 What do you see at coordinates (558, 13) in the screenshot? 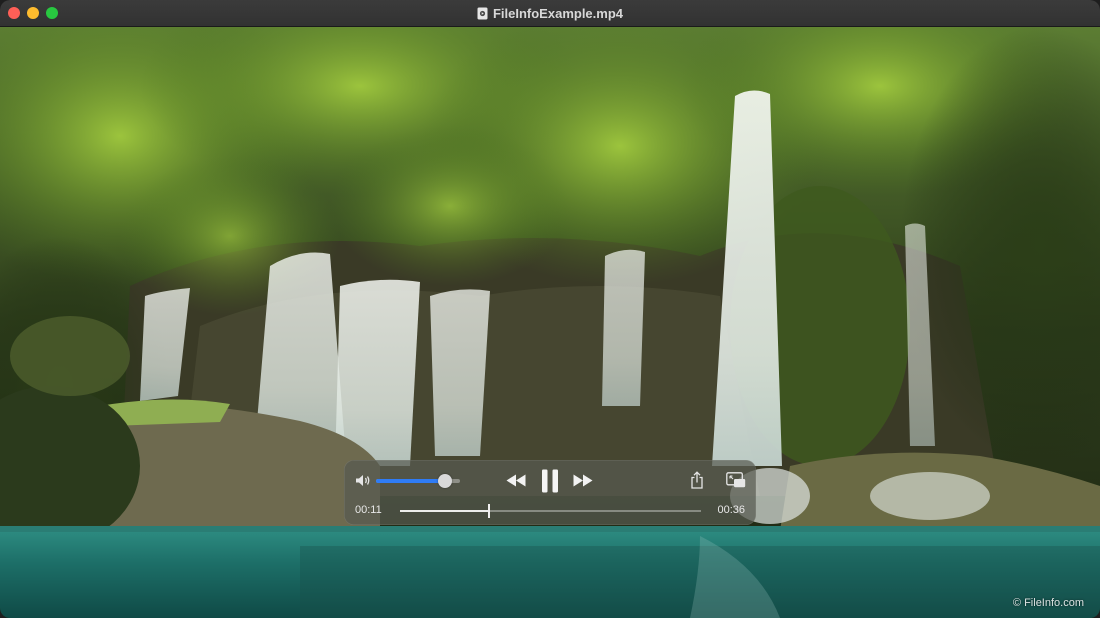
I see `window-title: FileInfoExample.mp4` at bounding box center [558, 13].